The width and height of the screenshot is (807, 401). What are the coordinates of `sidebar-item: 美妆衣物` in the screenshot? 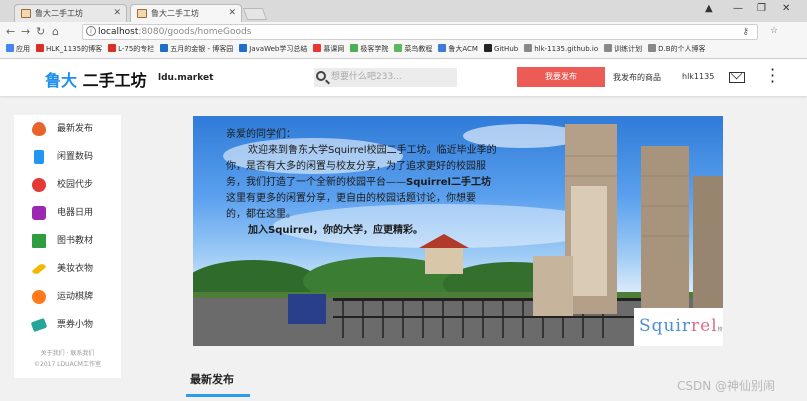 It's located at (67, 269).